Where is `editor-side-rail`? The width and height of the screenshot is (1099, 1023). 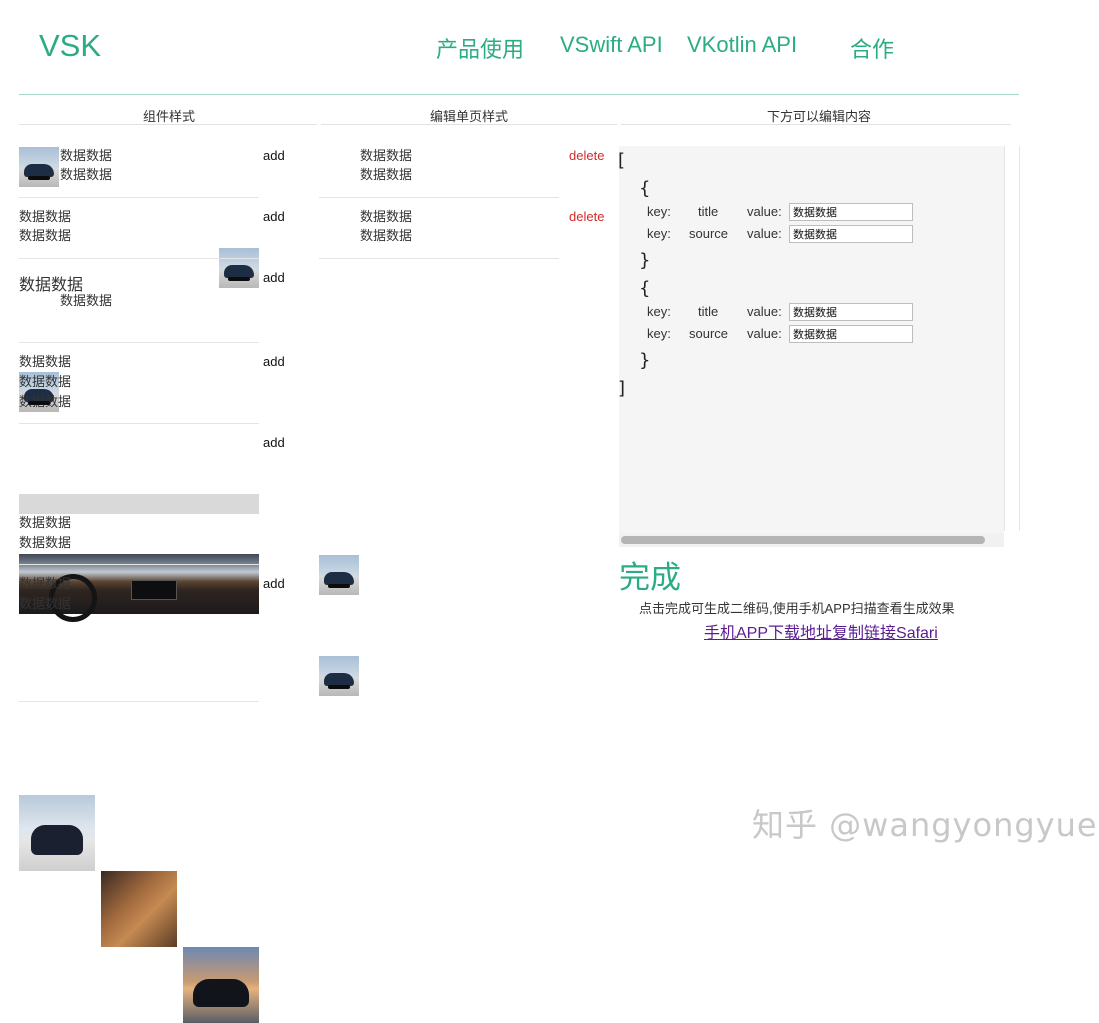 editor-side-rail is located at coordinates (1012, 338).